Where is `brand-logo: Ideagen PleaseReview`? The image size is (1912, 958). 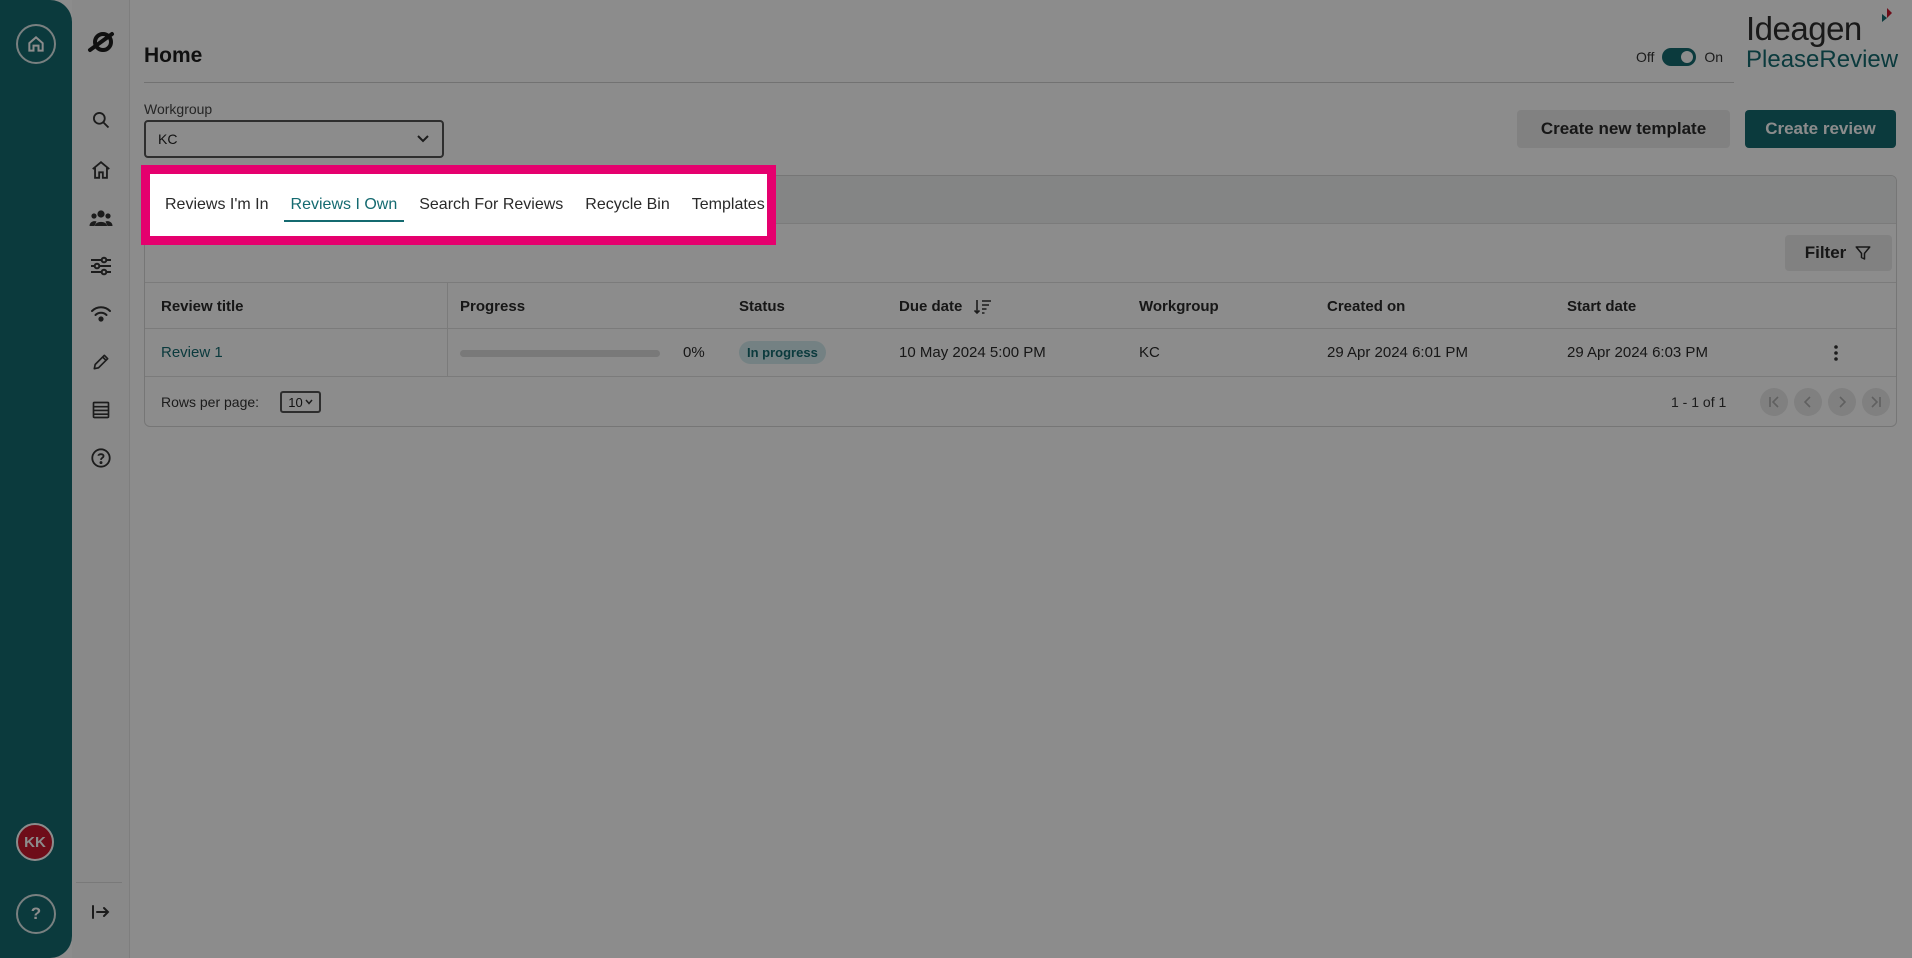
brand-logo: Ideagen PleaseReview is located at coordinates (1822, 42).